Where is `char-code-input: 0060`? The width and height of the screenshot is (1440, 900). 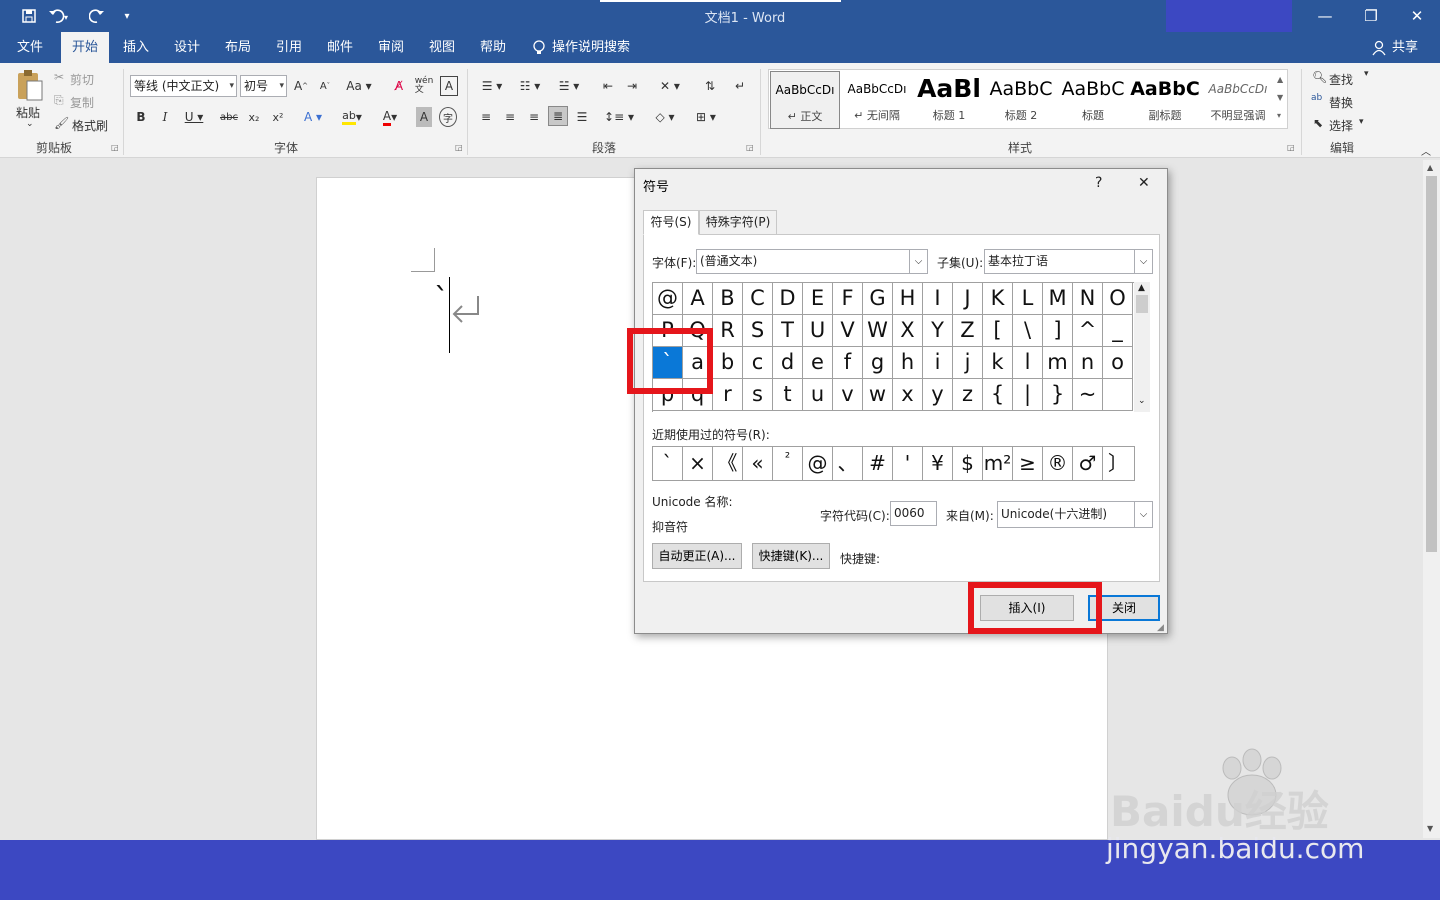 char-code-input: 0060 is located at coordinates (913, 513).